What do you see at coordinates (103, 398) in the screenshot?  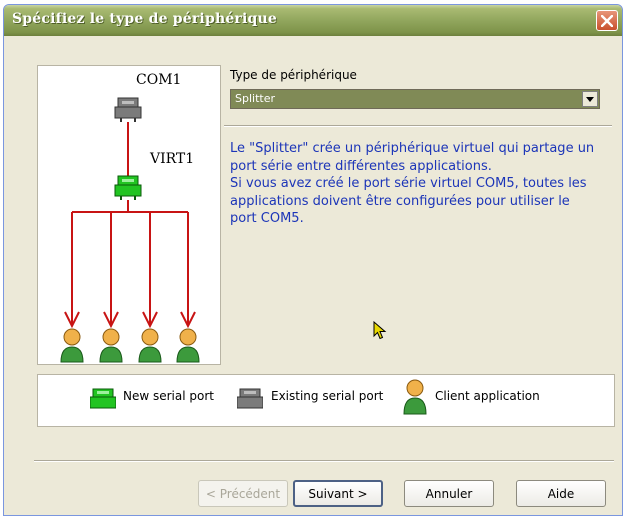 I see `new-port-legend-icon` at bounding box center [103, 398].